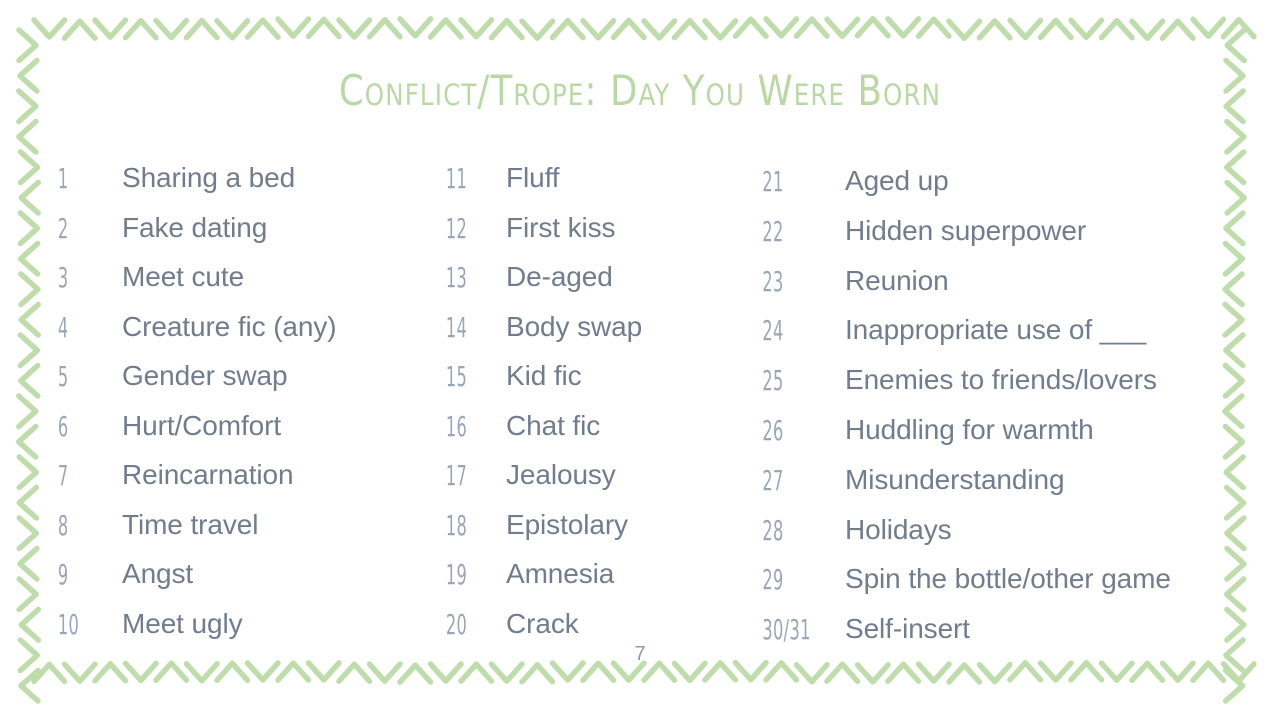  Describe the element at coordinates (182, 623) in the screenshot. I see `list-item-label: Meet ugly` at that location.